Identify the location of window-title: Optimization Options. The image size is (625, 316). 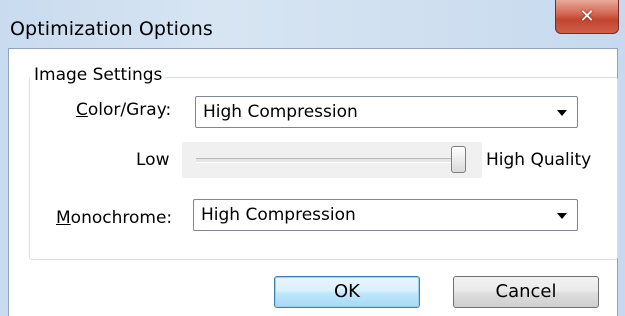
(111, 29).